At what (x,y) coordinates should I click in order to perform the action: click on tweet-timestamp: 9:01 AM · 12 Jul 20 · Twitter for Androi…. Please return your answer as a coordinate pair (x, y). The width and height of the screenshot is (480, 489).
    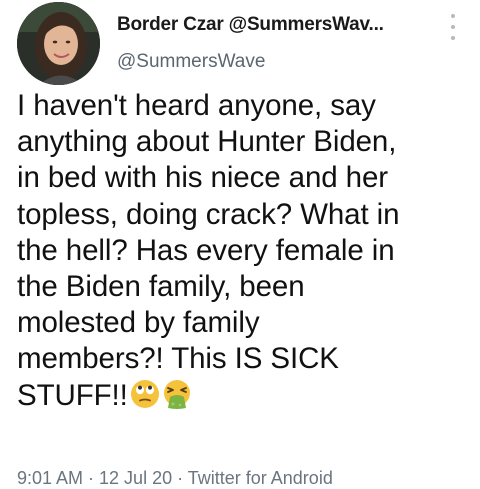
    Looking at the image, I should click on (175, 478).